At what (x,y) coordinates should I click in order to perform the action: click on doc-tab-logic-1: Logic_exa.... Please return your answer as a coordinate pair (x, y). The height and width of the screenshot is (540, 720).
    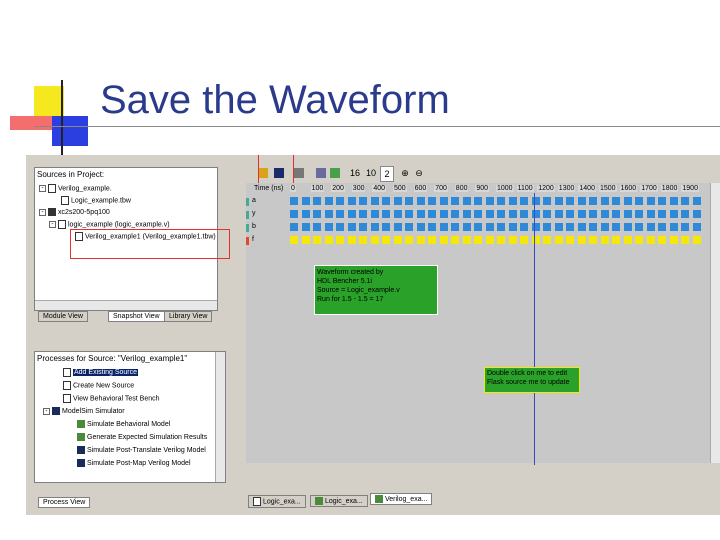
    Looking at the image, I should click on (277, 501).